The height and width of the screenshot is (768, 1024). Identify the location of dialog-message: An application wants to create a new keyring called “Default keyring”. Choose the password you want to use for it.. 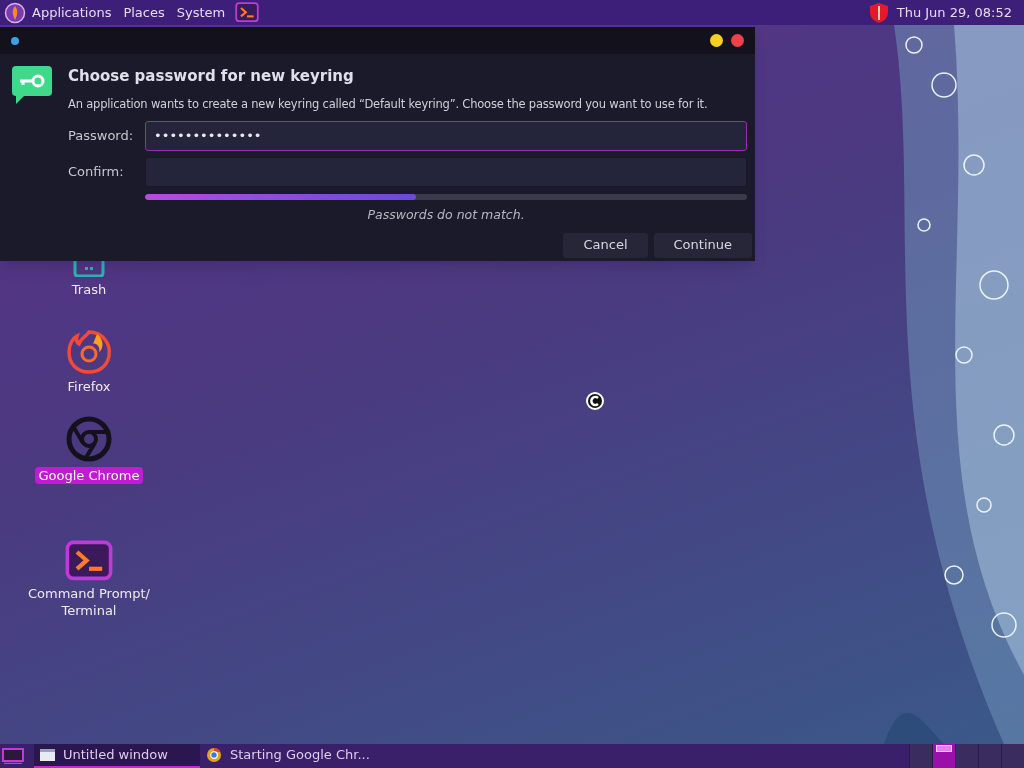
(388, 104).